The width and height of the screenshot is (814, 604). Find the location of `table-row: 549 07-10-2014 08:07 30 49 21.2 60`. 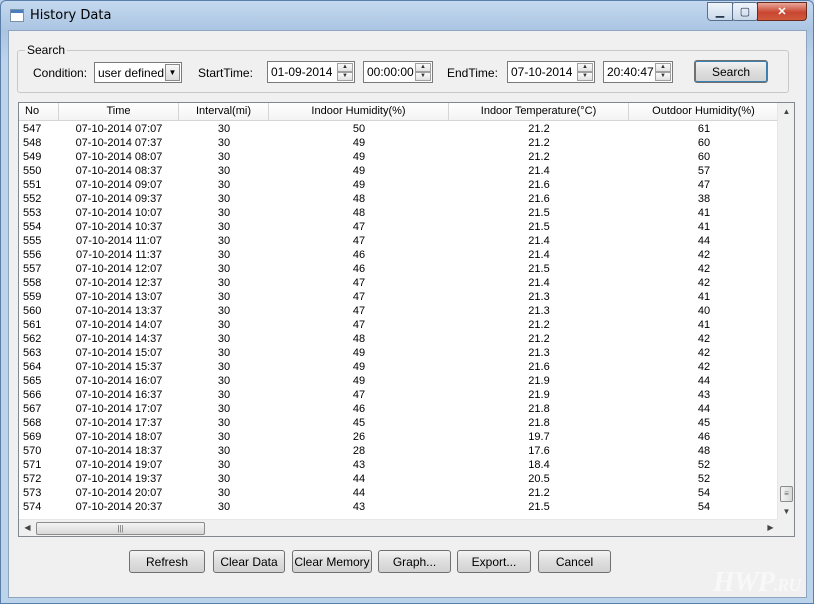

table-row: 549 07-10-2014 08:07 30 49 21.2 60 is located at coordinates (399, 157).